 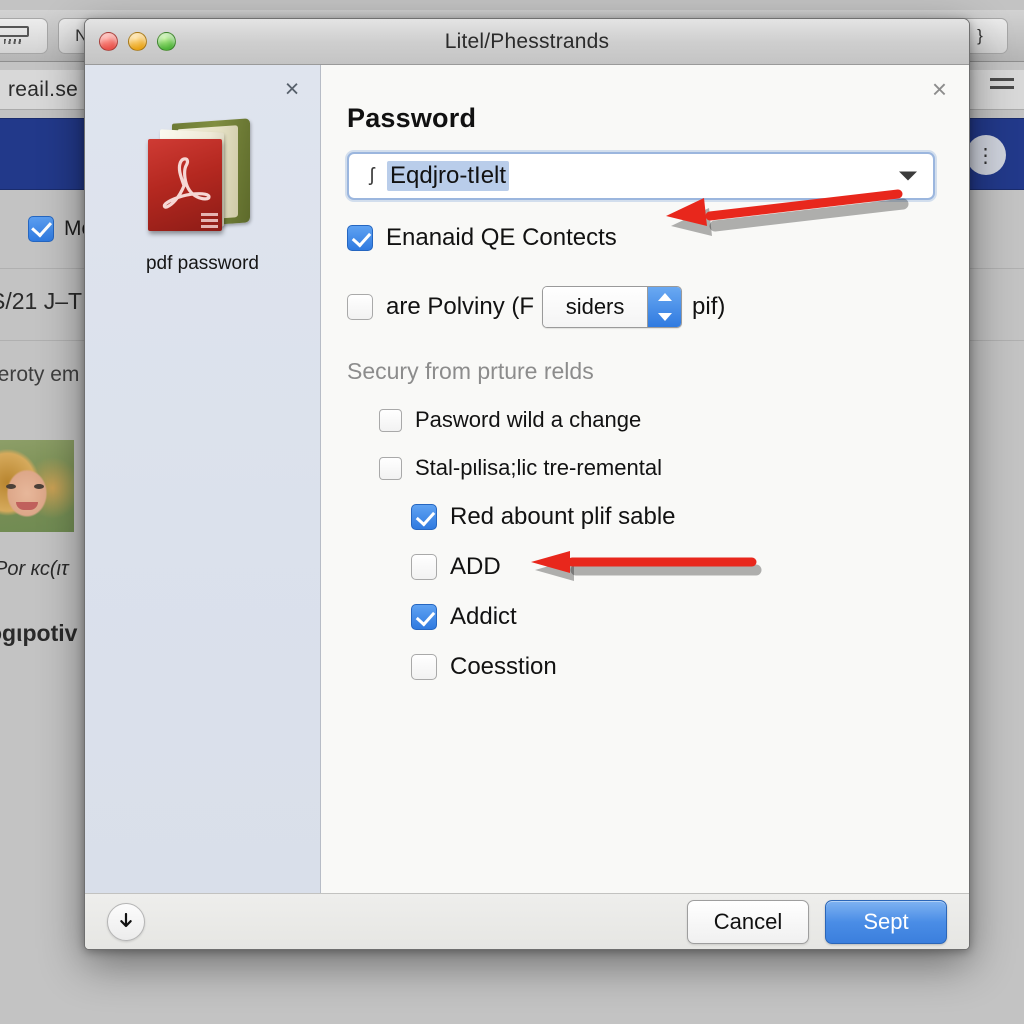 I want to click on nested-option-row: Addict, so click(x=673, y=617).